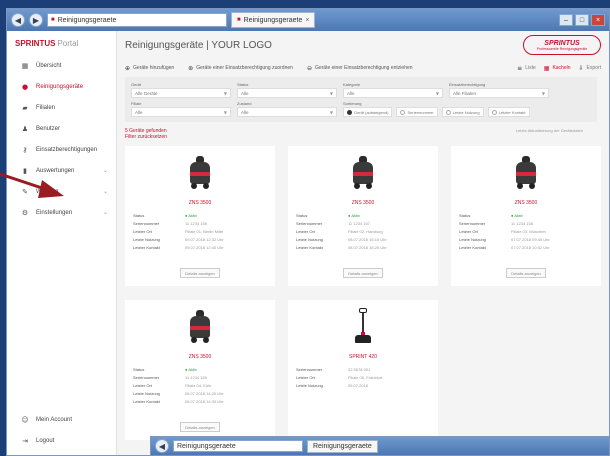 This screenshot has height=456, width=610. I want to click on address-bar: ■ Reinigungsgeraete, so click(137, 20).